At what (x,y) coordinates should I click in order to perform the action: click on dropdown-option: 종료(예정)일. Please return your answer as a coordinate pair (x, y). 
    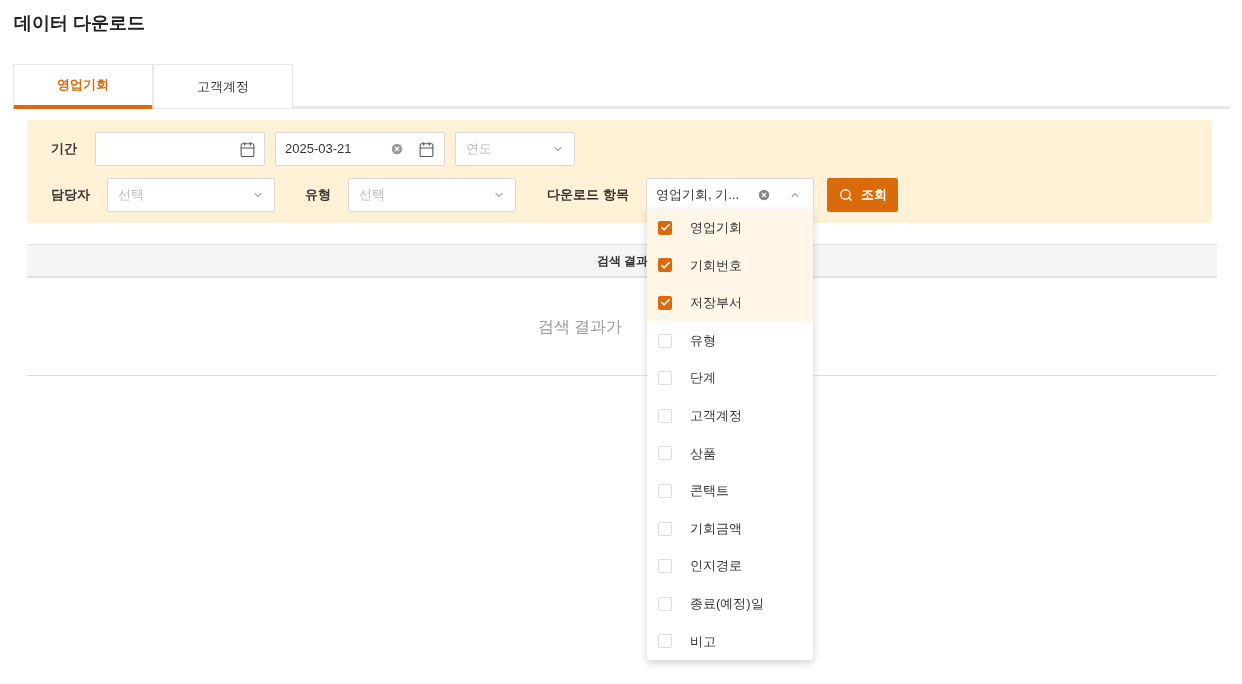
    Looking at the image, I should click on (730, 603).